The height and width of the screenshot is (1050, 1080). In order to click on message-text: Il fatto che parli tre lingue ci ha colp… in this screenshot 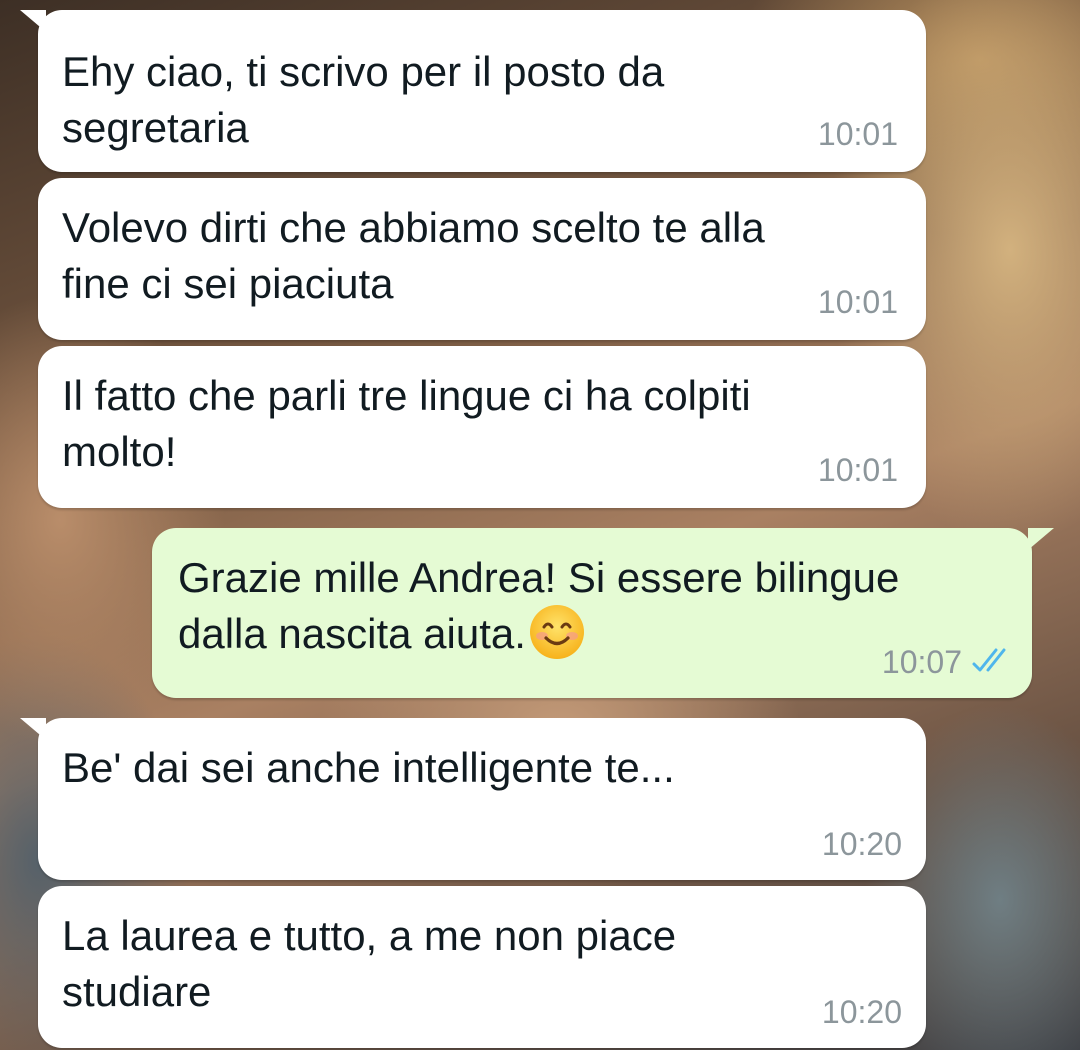, I will do `click(406, 423)`.